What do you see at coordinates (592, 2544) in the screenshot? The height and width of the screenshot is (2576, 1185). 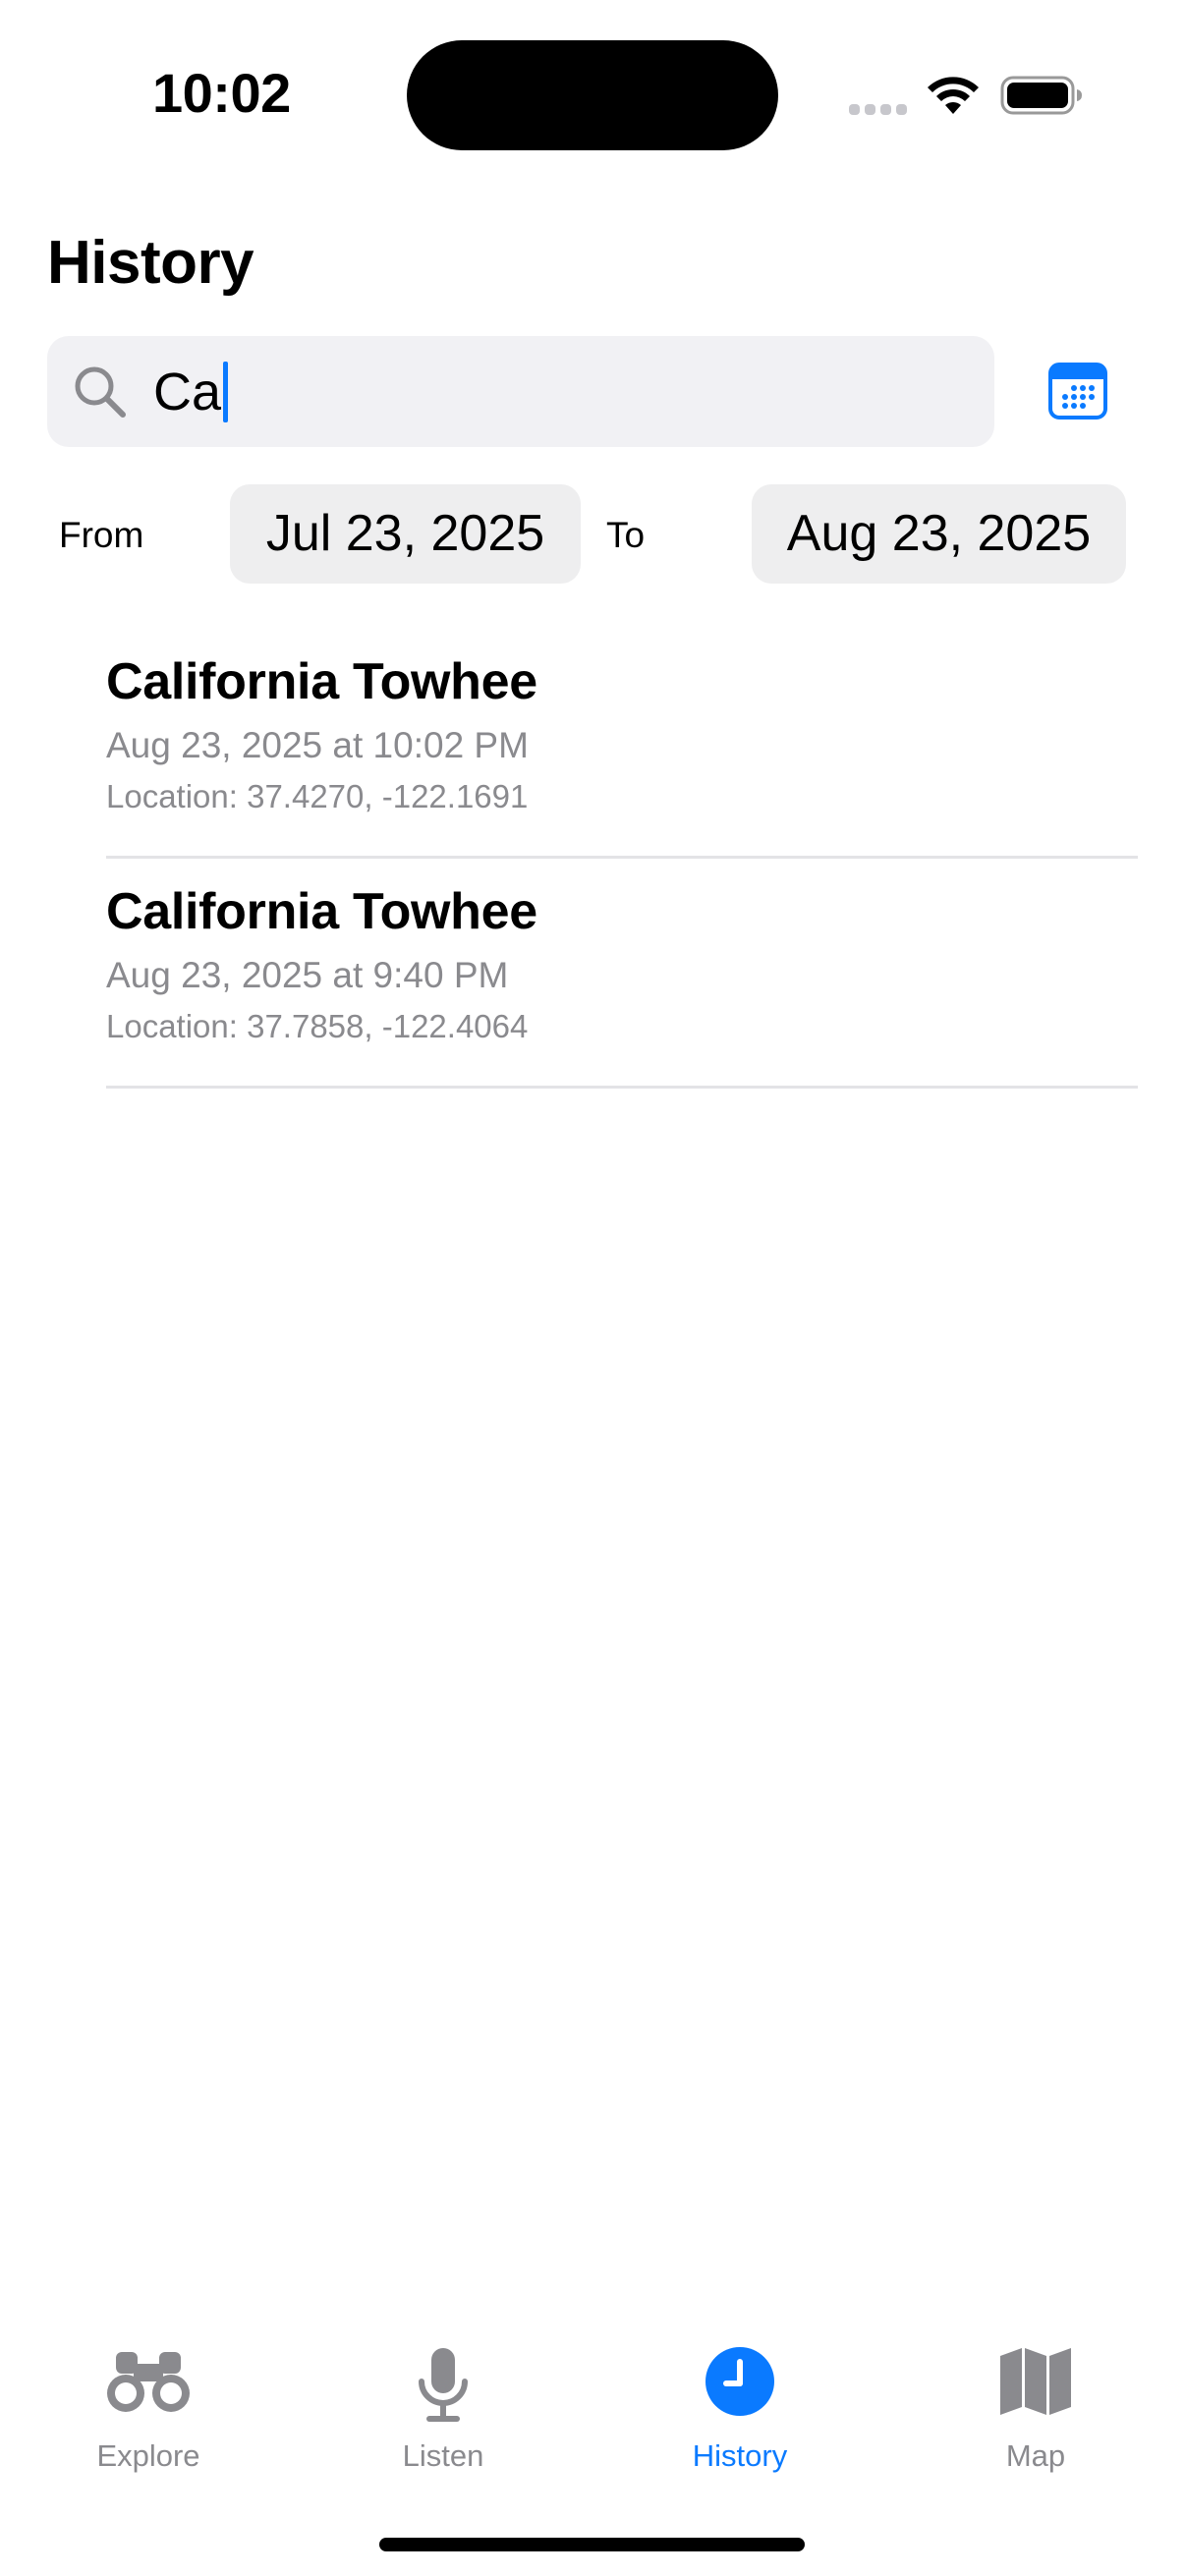 I see `home-indicator` at bounding box center [592, 2544].